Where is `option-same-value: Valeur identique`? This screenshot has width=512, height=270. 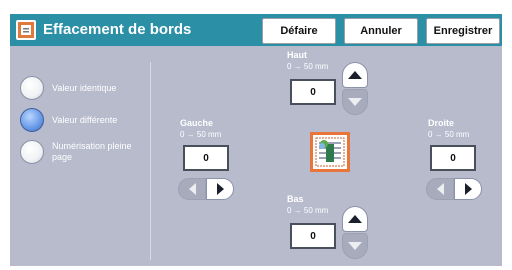 option-same-value: Valeur identique is located at coordinates (68, 88).